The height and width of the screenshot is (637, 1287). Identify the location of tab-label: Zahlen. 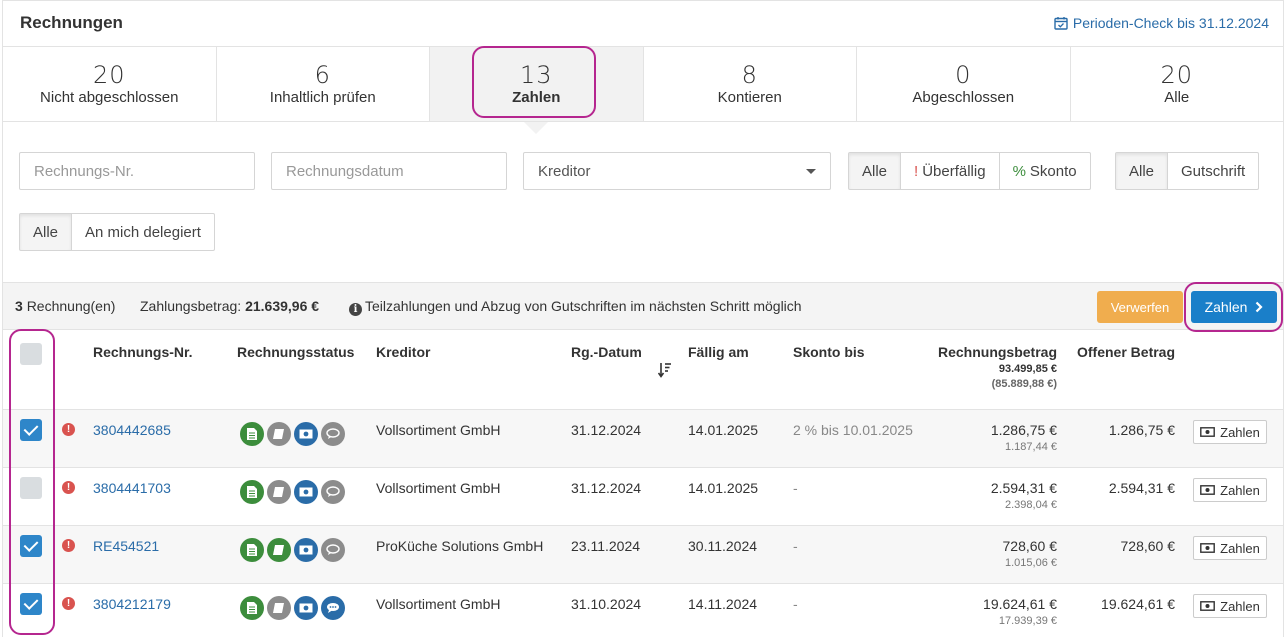
(536, 97).